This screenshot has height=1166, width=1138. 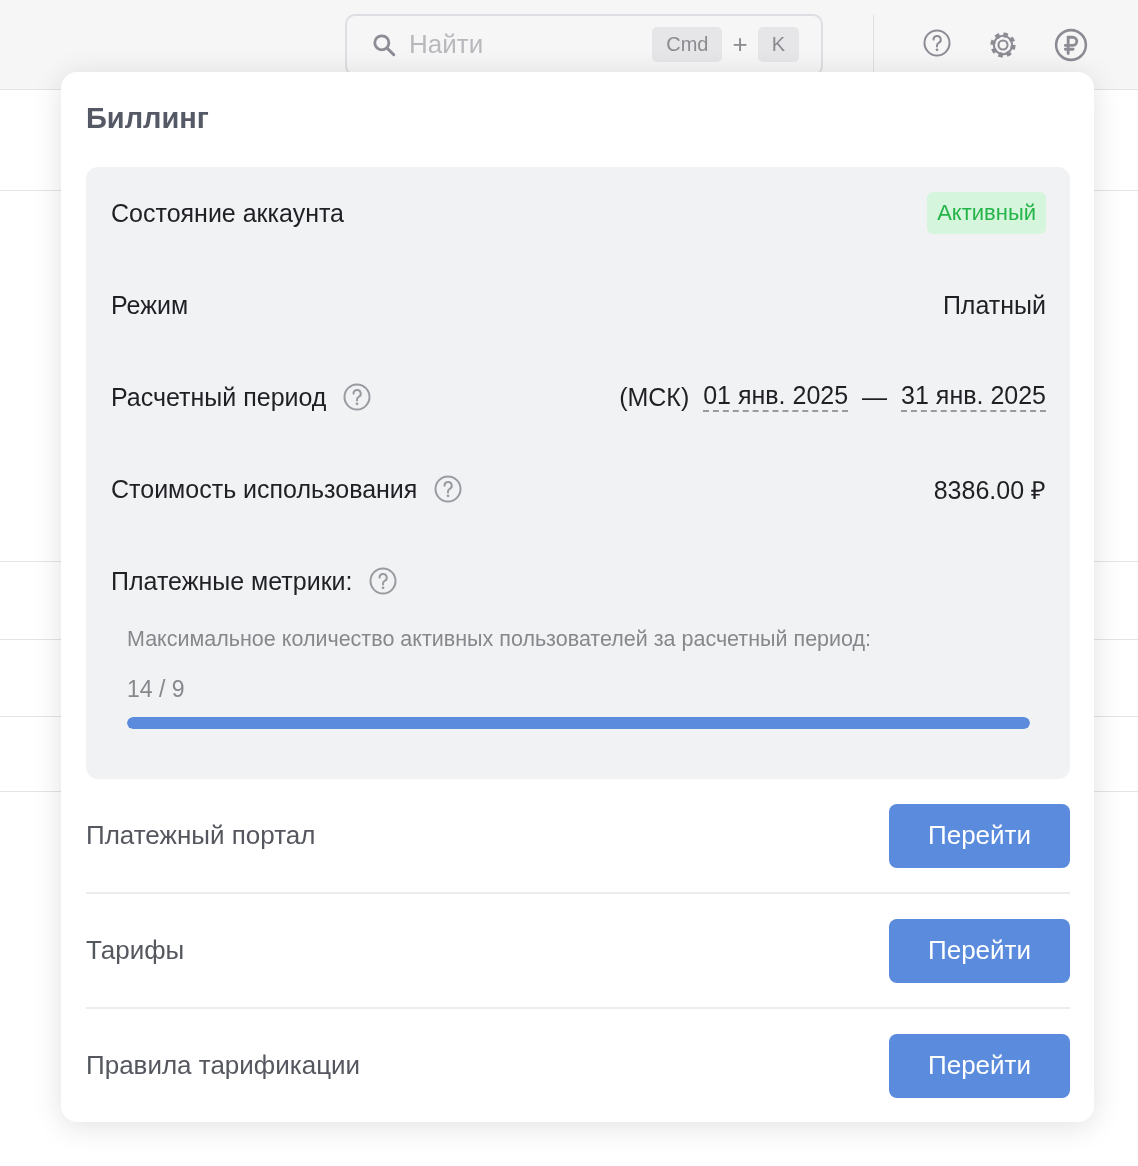 I want to click on timezone-label: (МСК), so click(x=654, y=397).